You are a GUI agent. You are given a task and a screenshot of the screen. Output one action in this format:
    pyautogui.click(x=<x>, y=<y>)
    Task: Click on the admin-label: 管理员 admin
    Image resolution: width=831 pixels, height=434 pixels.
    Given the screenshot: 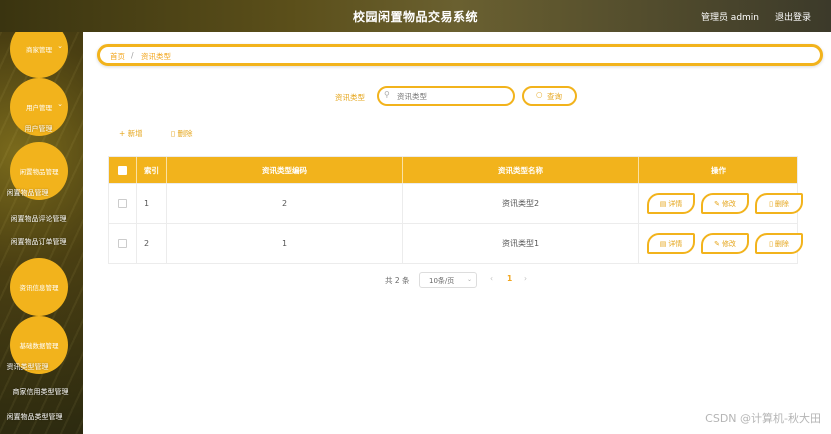 What is the action you would take?
    pyautogui.click(x=729, y=18)
    